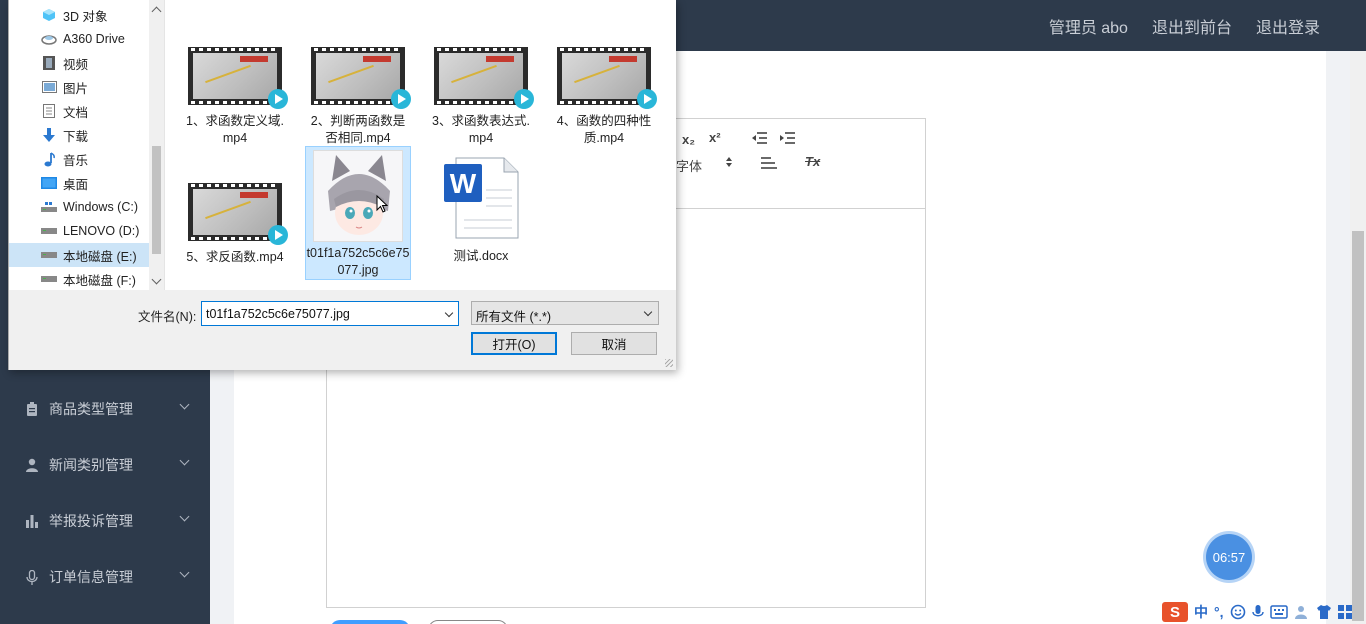 This screenshot has width=1366, height=624. Describe the element at coordinates (76, 64) in the screenshot. I see `nav-item-label: 视频` at that location.